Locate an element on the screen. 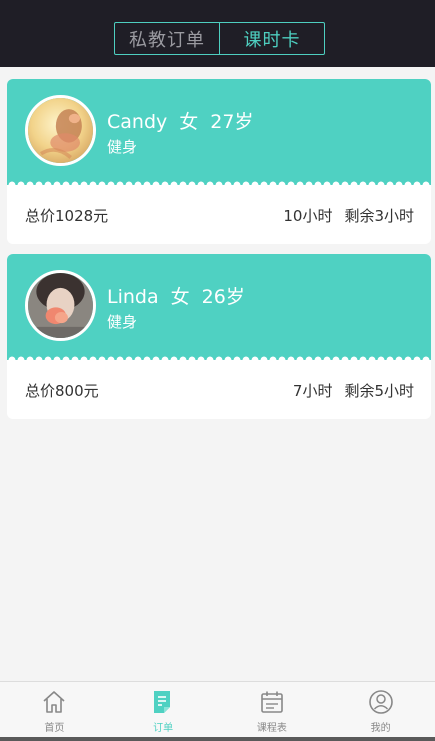  tab-class-hour-card: 课时卡 is located at coordinates (272, 38).